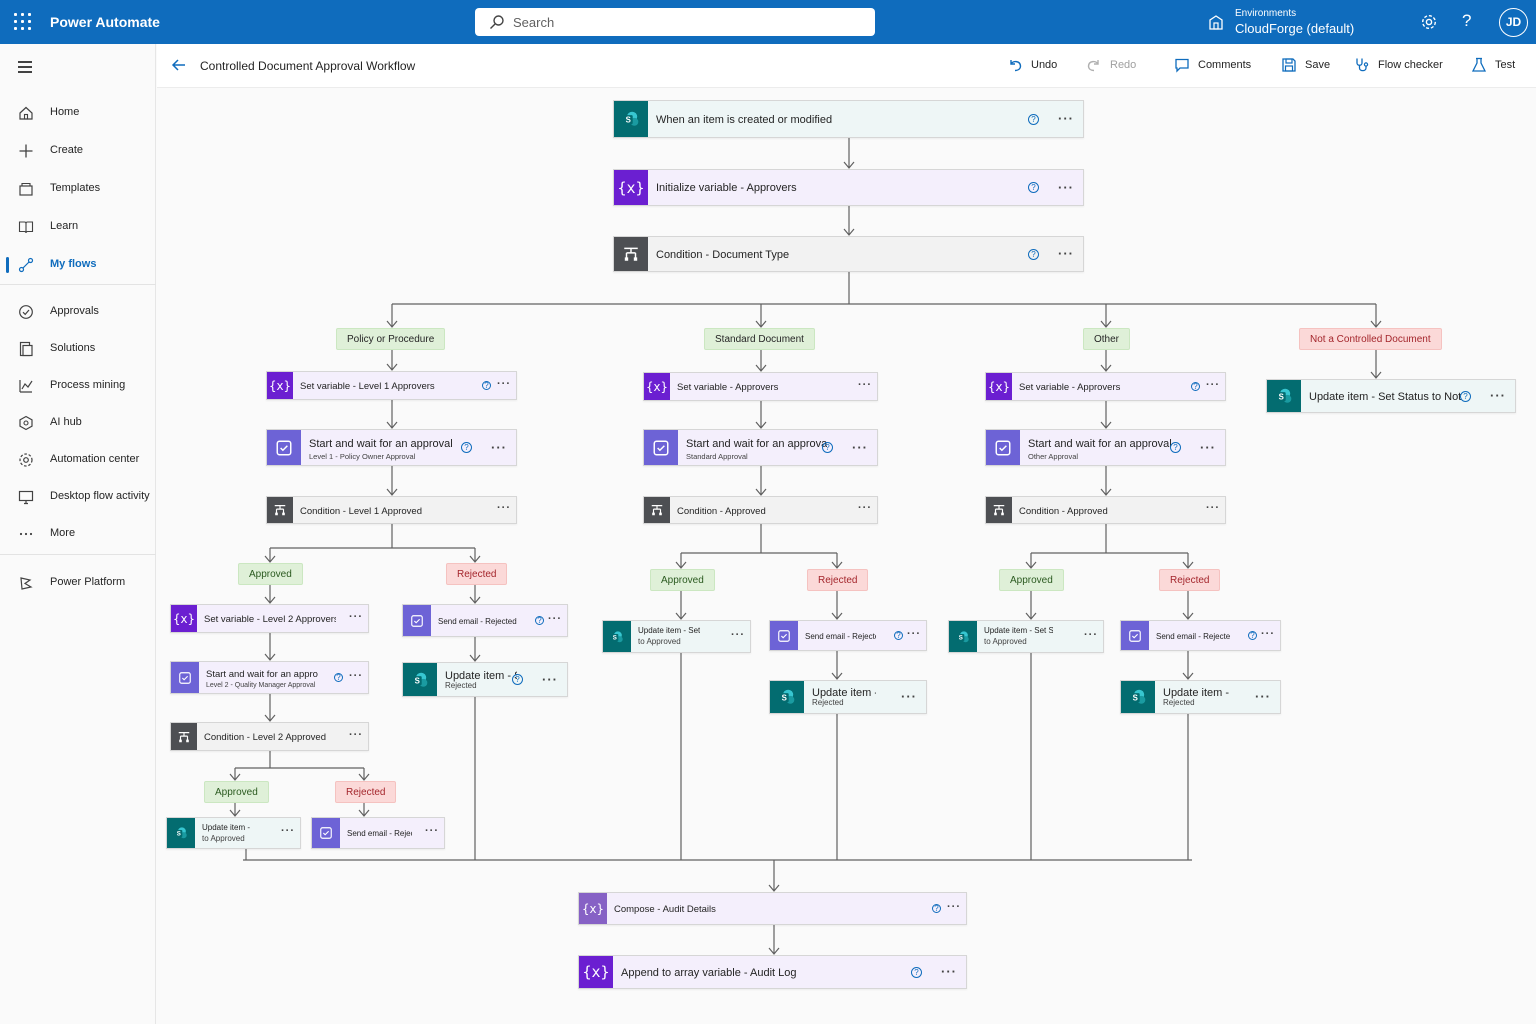 The width and height of the screenshot is (1536, 1024). What do you see at coordinates (848, 697) in the screenshot?
I see `standard-update-rejected-card: SUpdate item - Set Status toRejected···` at bounding box center [848, 697].